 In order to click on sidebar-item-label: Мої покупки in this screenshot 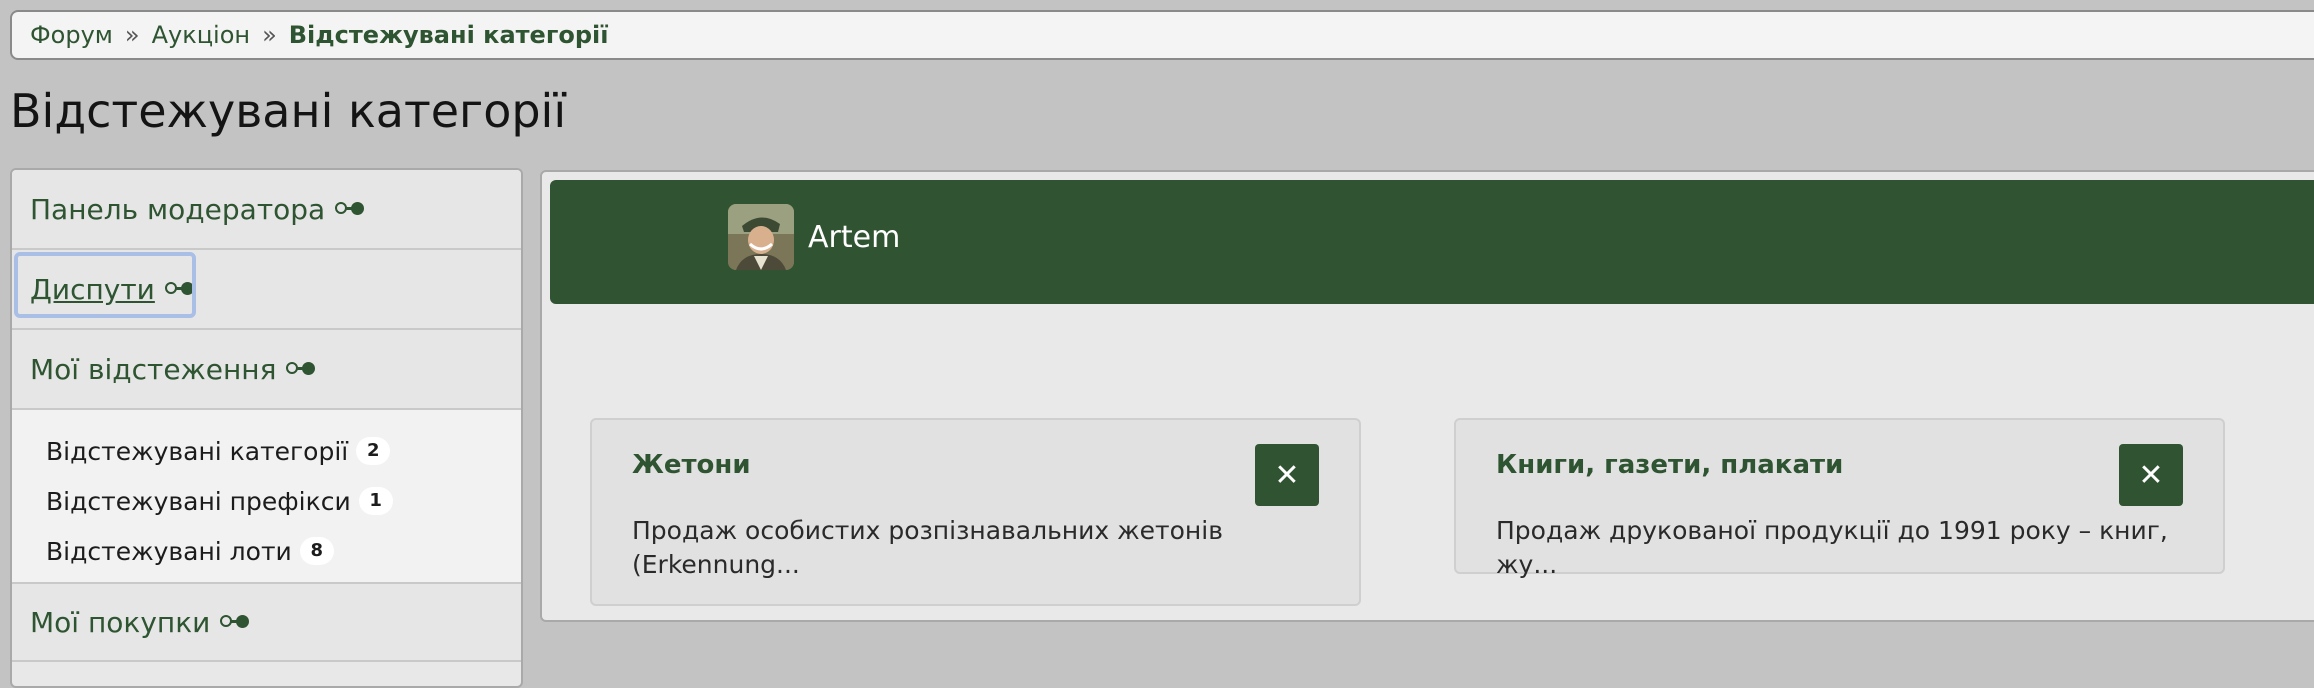, I will do `click(120, 622)`.